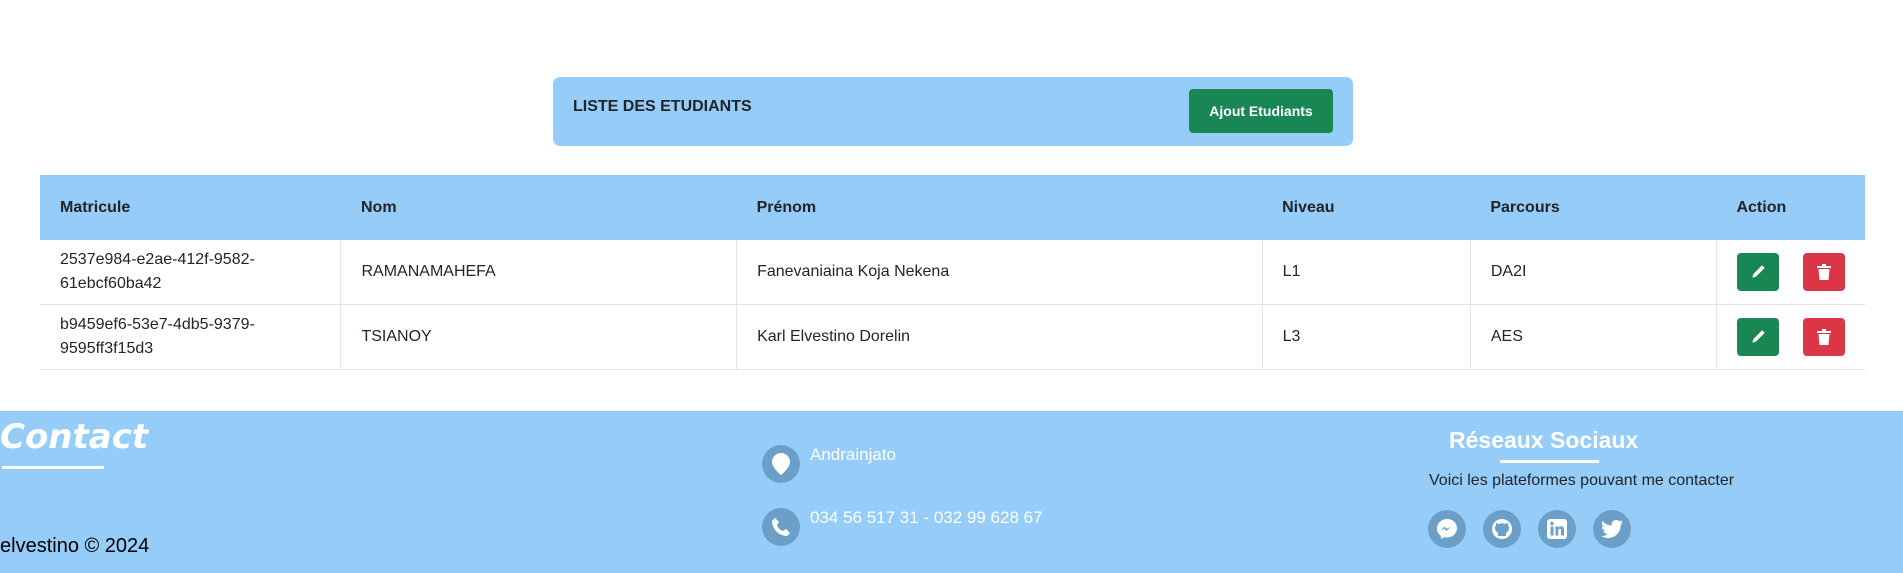 The height and width of the screenshot is (573, 1903). Describe the element at coordinates (1261, 111) in the screenshot. I see `add-student-button: Ajout Etudiants` at that location.